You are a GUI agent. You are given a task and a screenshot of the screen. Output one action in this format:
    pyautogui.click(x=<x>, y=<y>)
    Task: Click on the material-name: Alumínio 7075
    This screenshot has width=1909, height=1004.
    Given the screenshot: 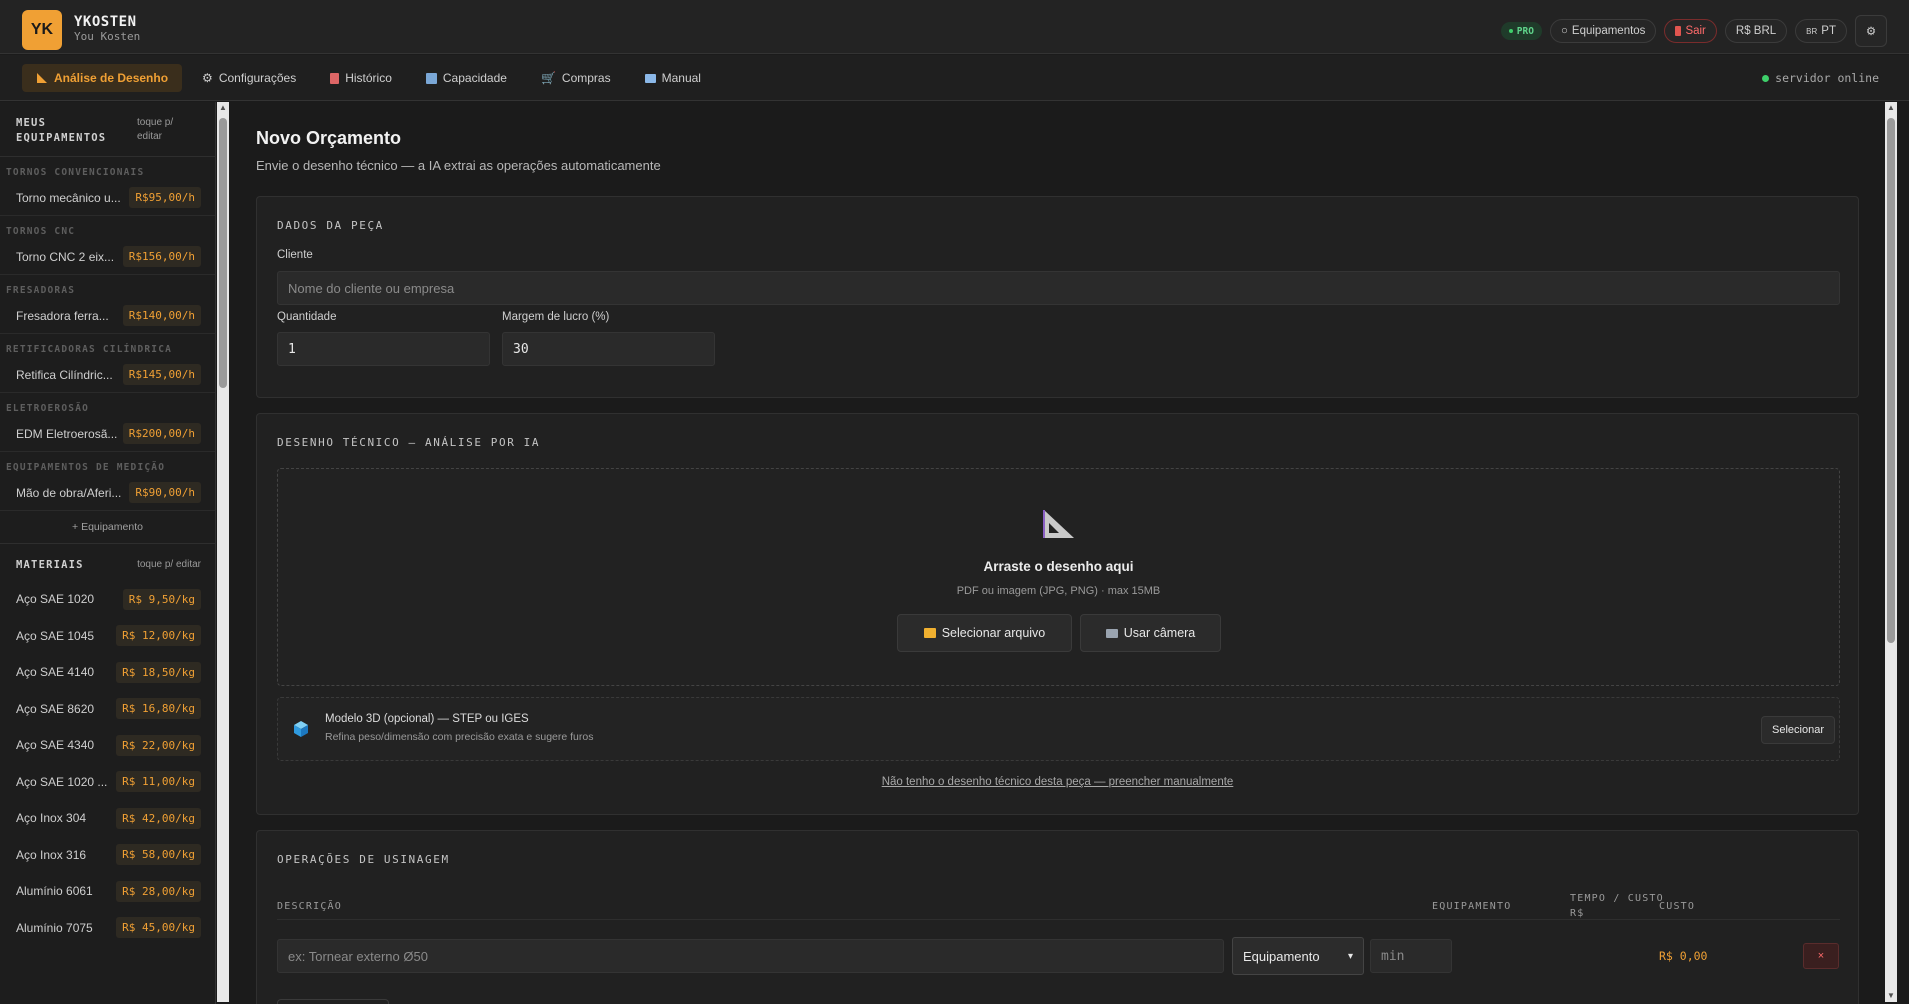 What is the action you would take?
    pyautogui.click(x=54, y=927)
    